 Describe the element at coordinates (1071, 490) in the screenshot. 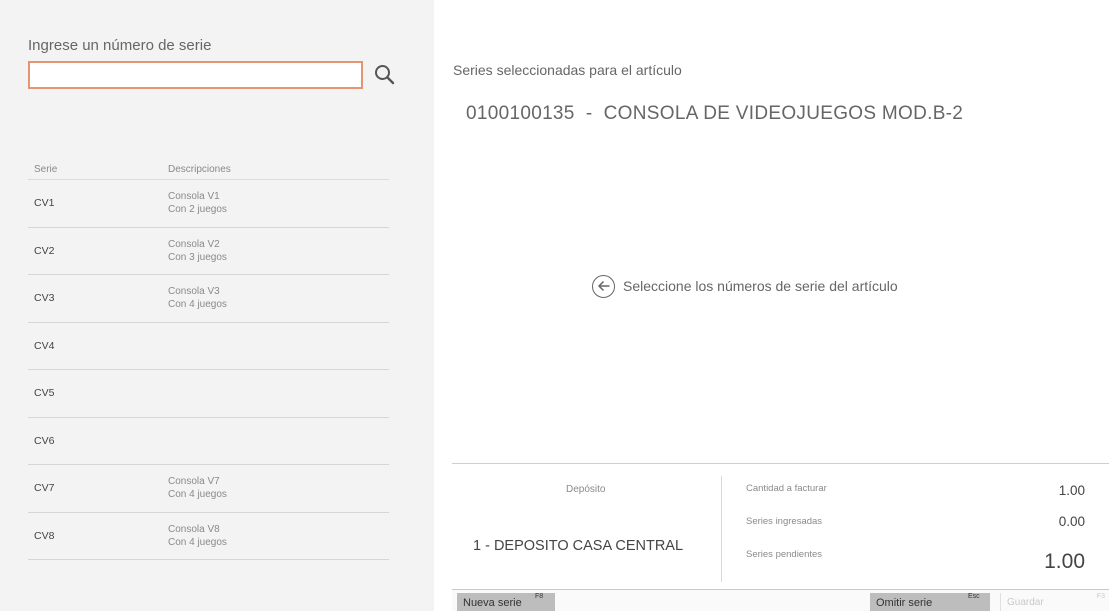

I see `cantidad-value: 1.00` at that location.